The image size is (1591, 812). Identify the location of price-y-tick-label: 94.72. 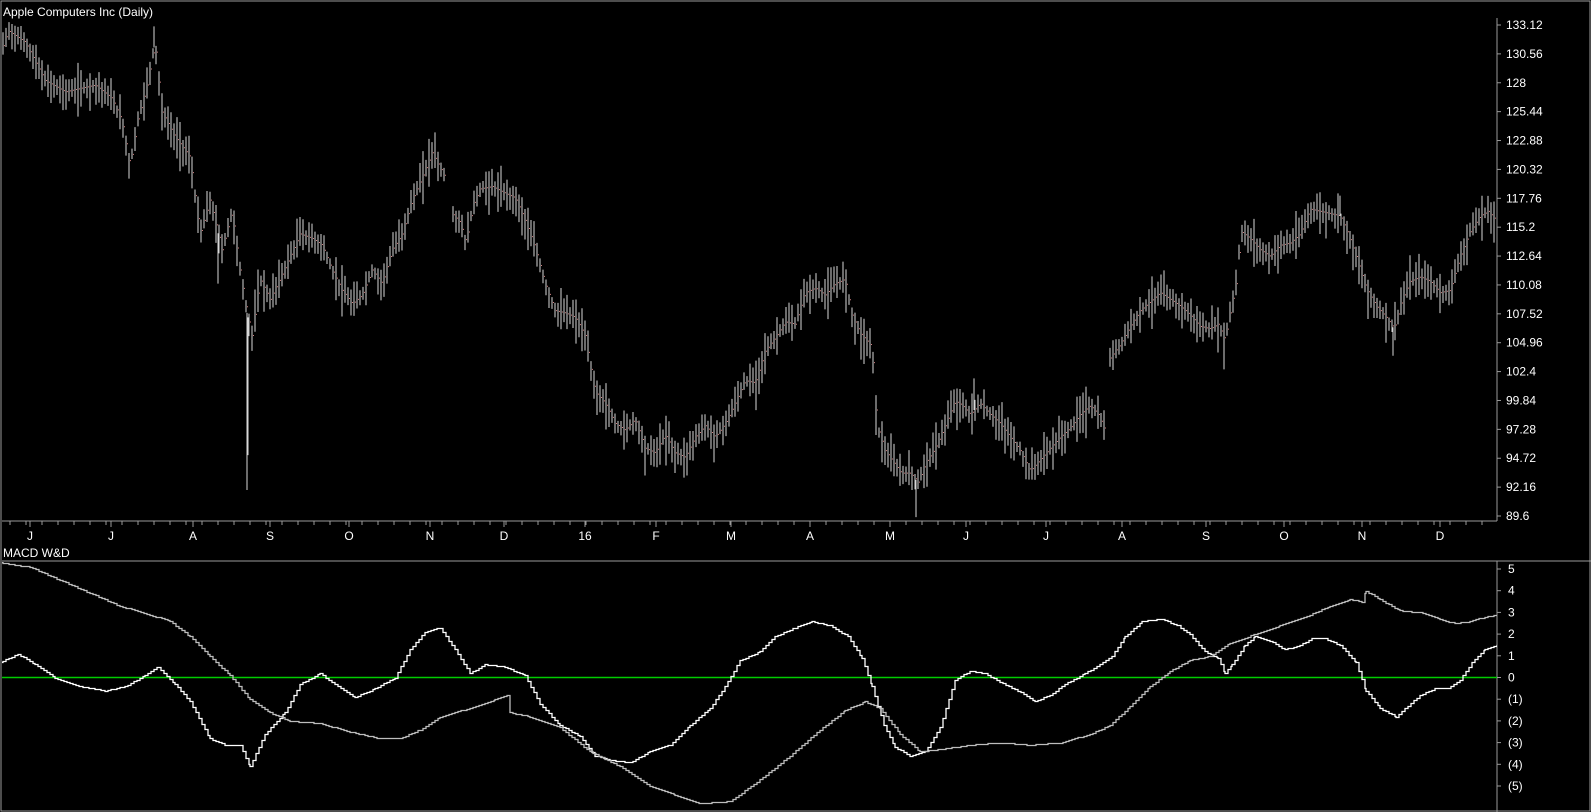
(1521, 458).